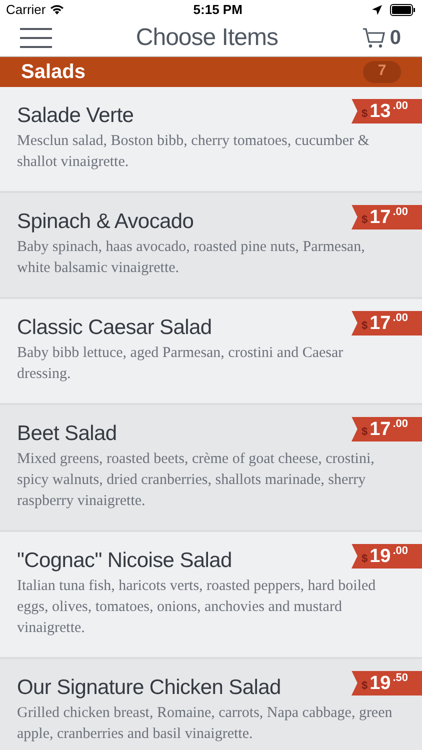 This screenshot has width=422, height=750. Describe the element at coordinates (180, 364) in the screenshot. I see `item-description: Baby bibb lettuce, aged Parmesan, crostini and Caesar dressing.` at that location.